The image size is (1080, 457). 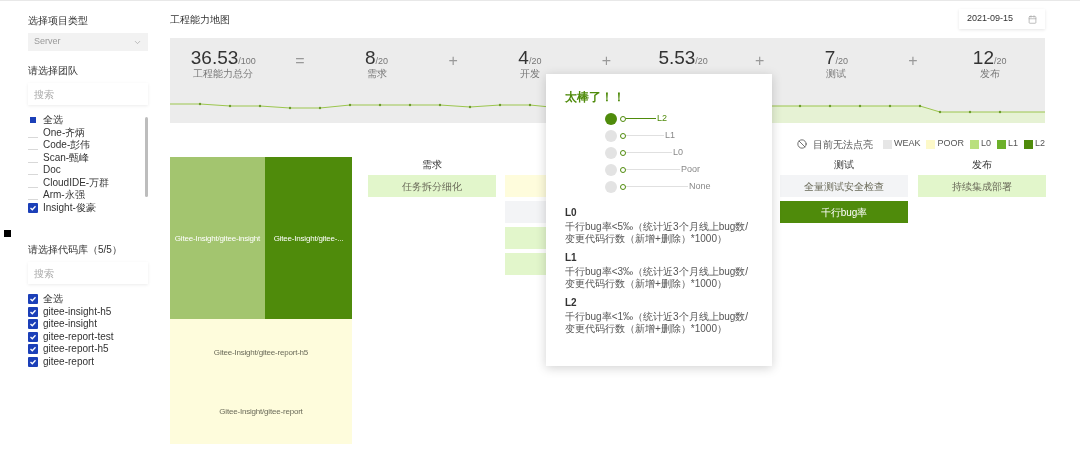 I want to click on ladder-label: L2, so click(x=662, y=118).